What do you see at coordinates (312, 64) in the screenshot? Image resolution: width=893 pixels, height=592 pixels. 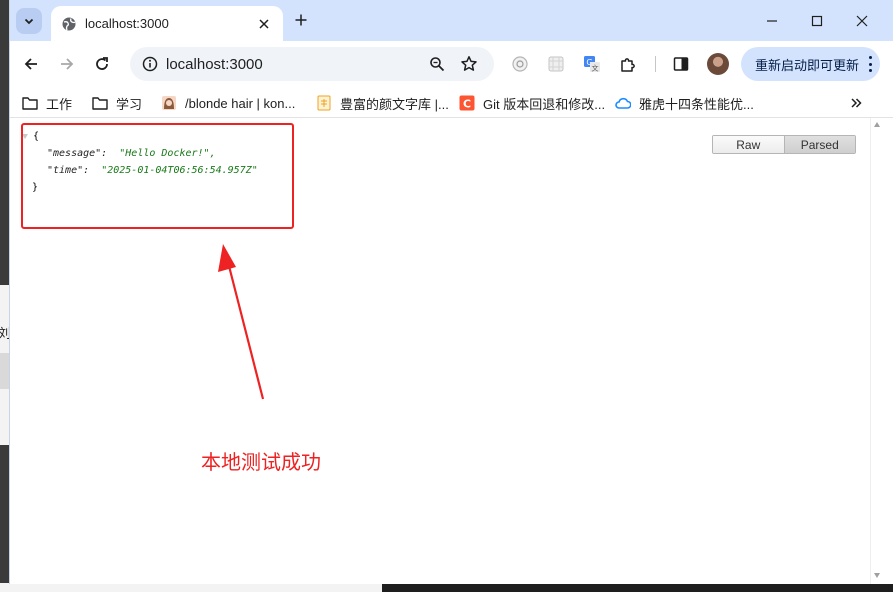 I see `address-bar: localhost:3000` at bounding box center [312, 64].